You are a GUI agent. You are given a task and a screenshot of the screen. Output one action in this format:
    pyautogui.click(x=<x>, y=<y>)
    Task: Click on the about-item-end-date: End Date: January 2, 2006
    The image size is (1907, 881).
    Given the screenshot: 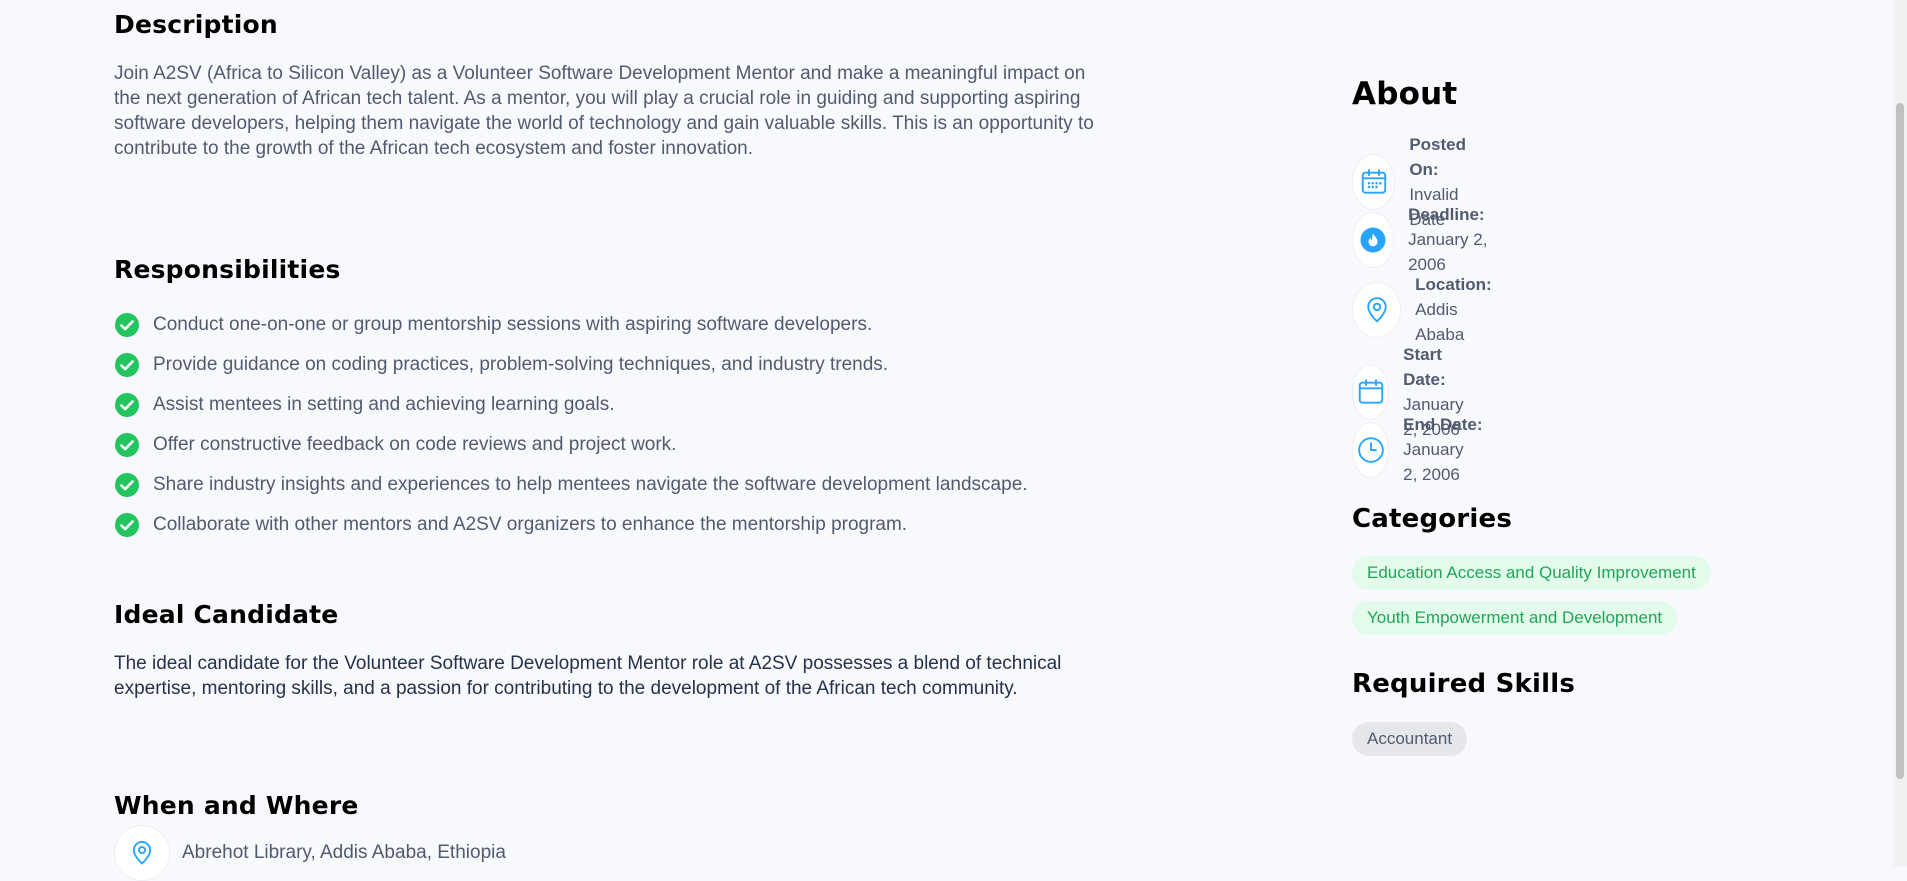 What is the action you would take?
    pyautogui.click(x=1417, y=449)
    